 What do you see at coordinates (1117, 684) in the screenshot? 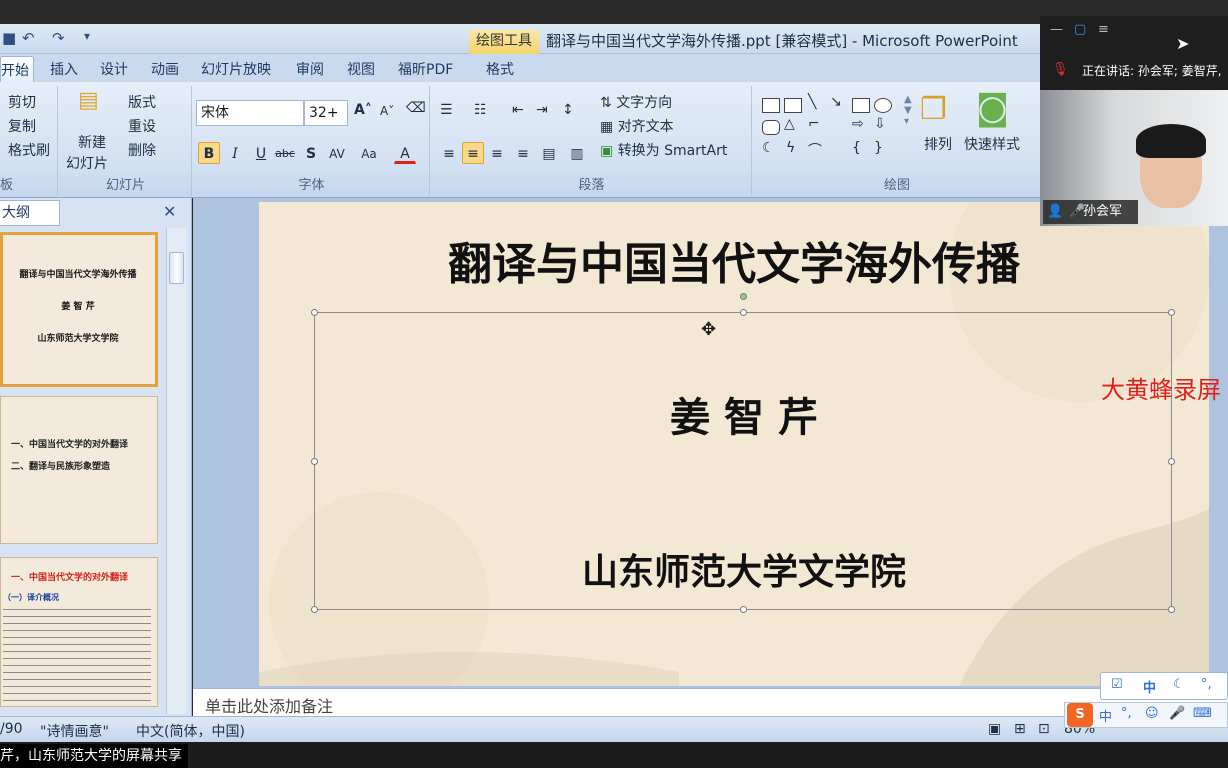
I see `ime-edit-icon: ☑` at bounding box center [1117, 684].